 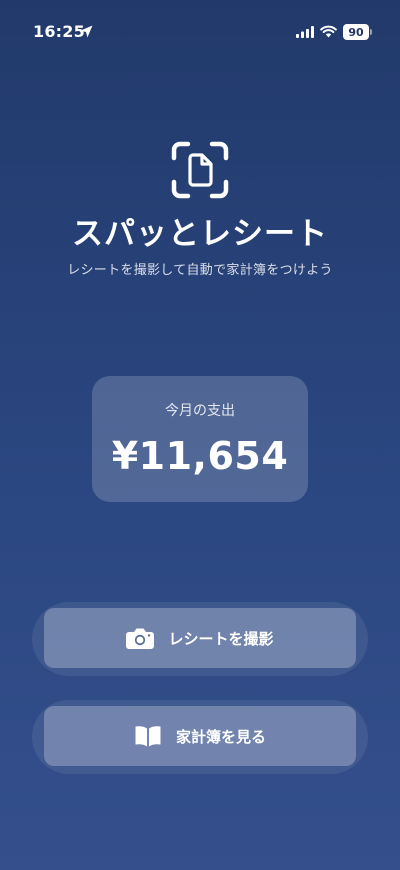 I want to click on status-time: 16:25, so click(x=59, y=31).